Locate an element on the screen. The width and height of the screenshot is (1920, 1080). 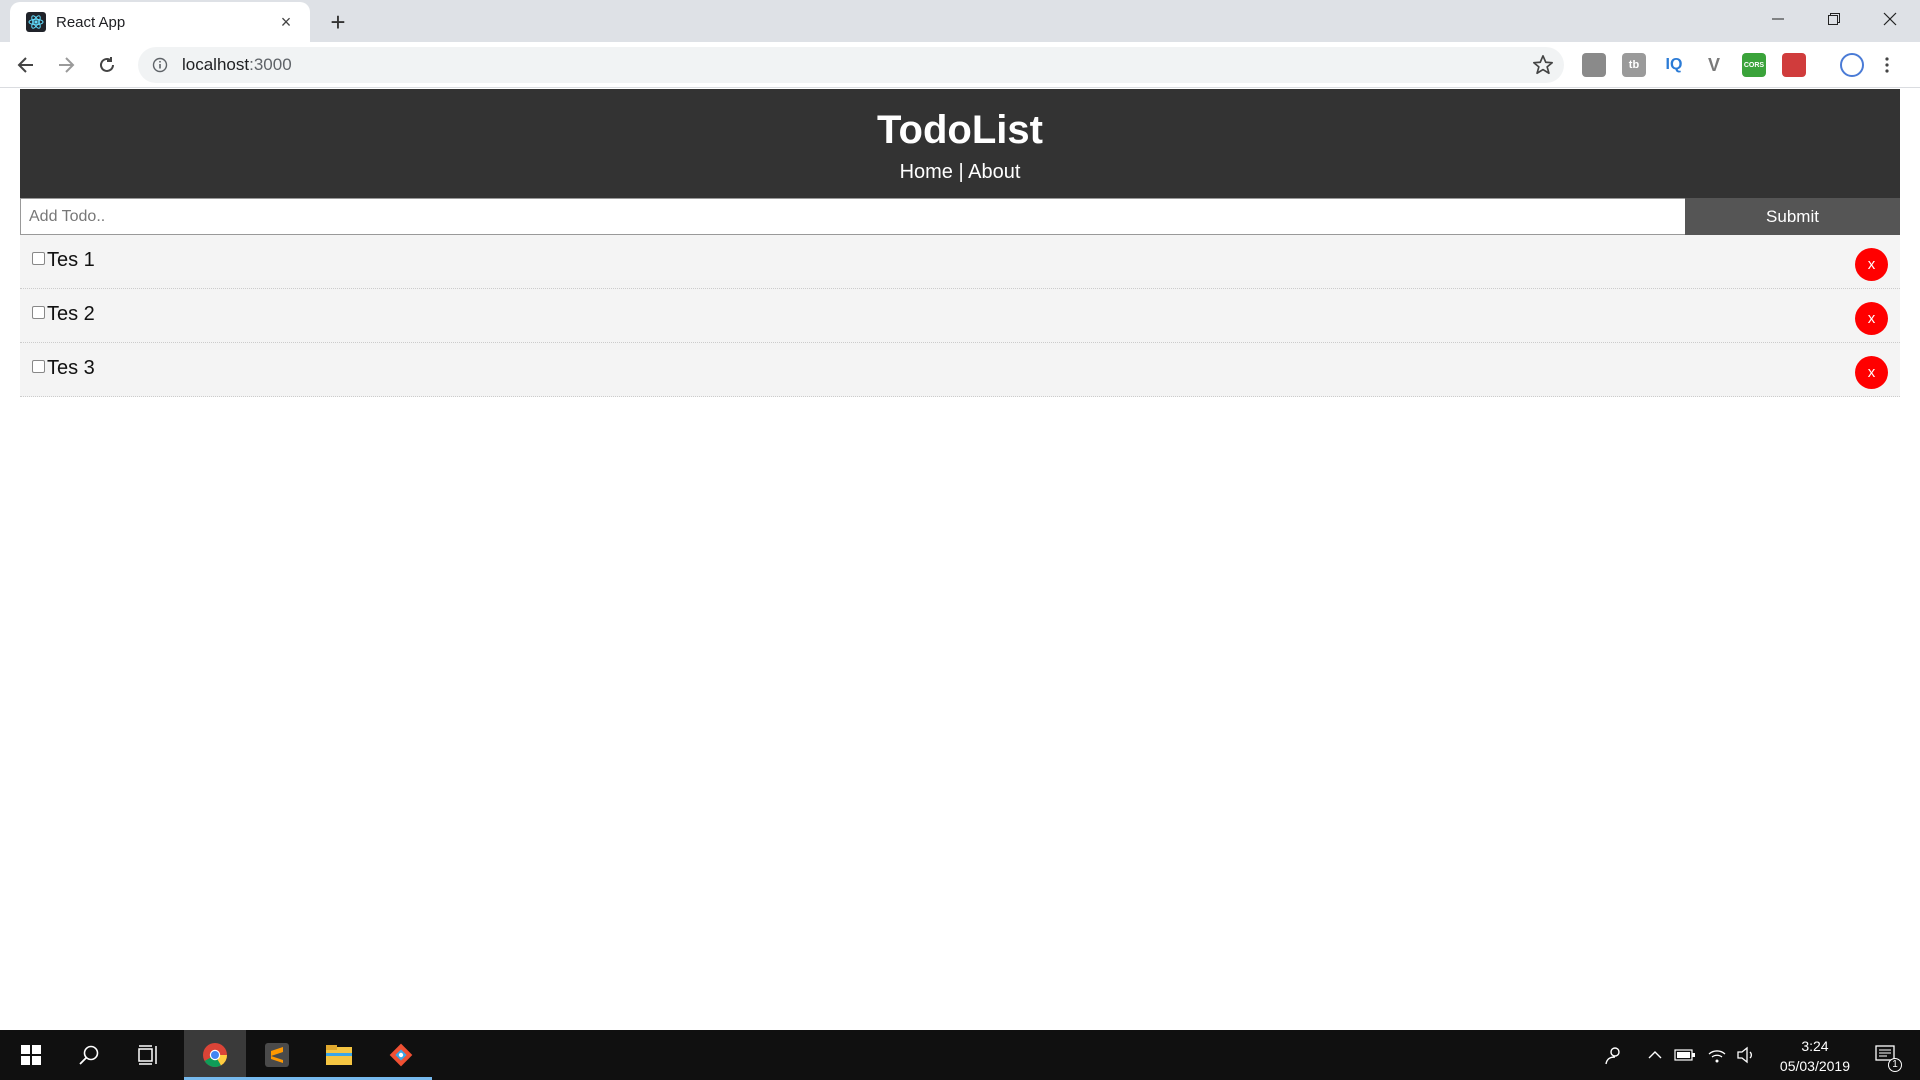
task-view-button is located at coordinates (149, 1055).